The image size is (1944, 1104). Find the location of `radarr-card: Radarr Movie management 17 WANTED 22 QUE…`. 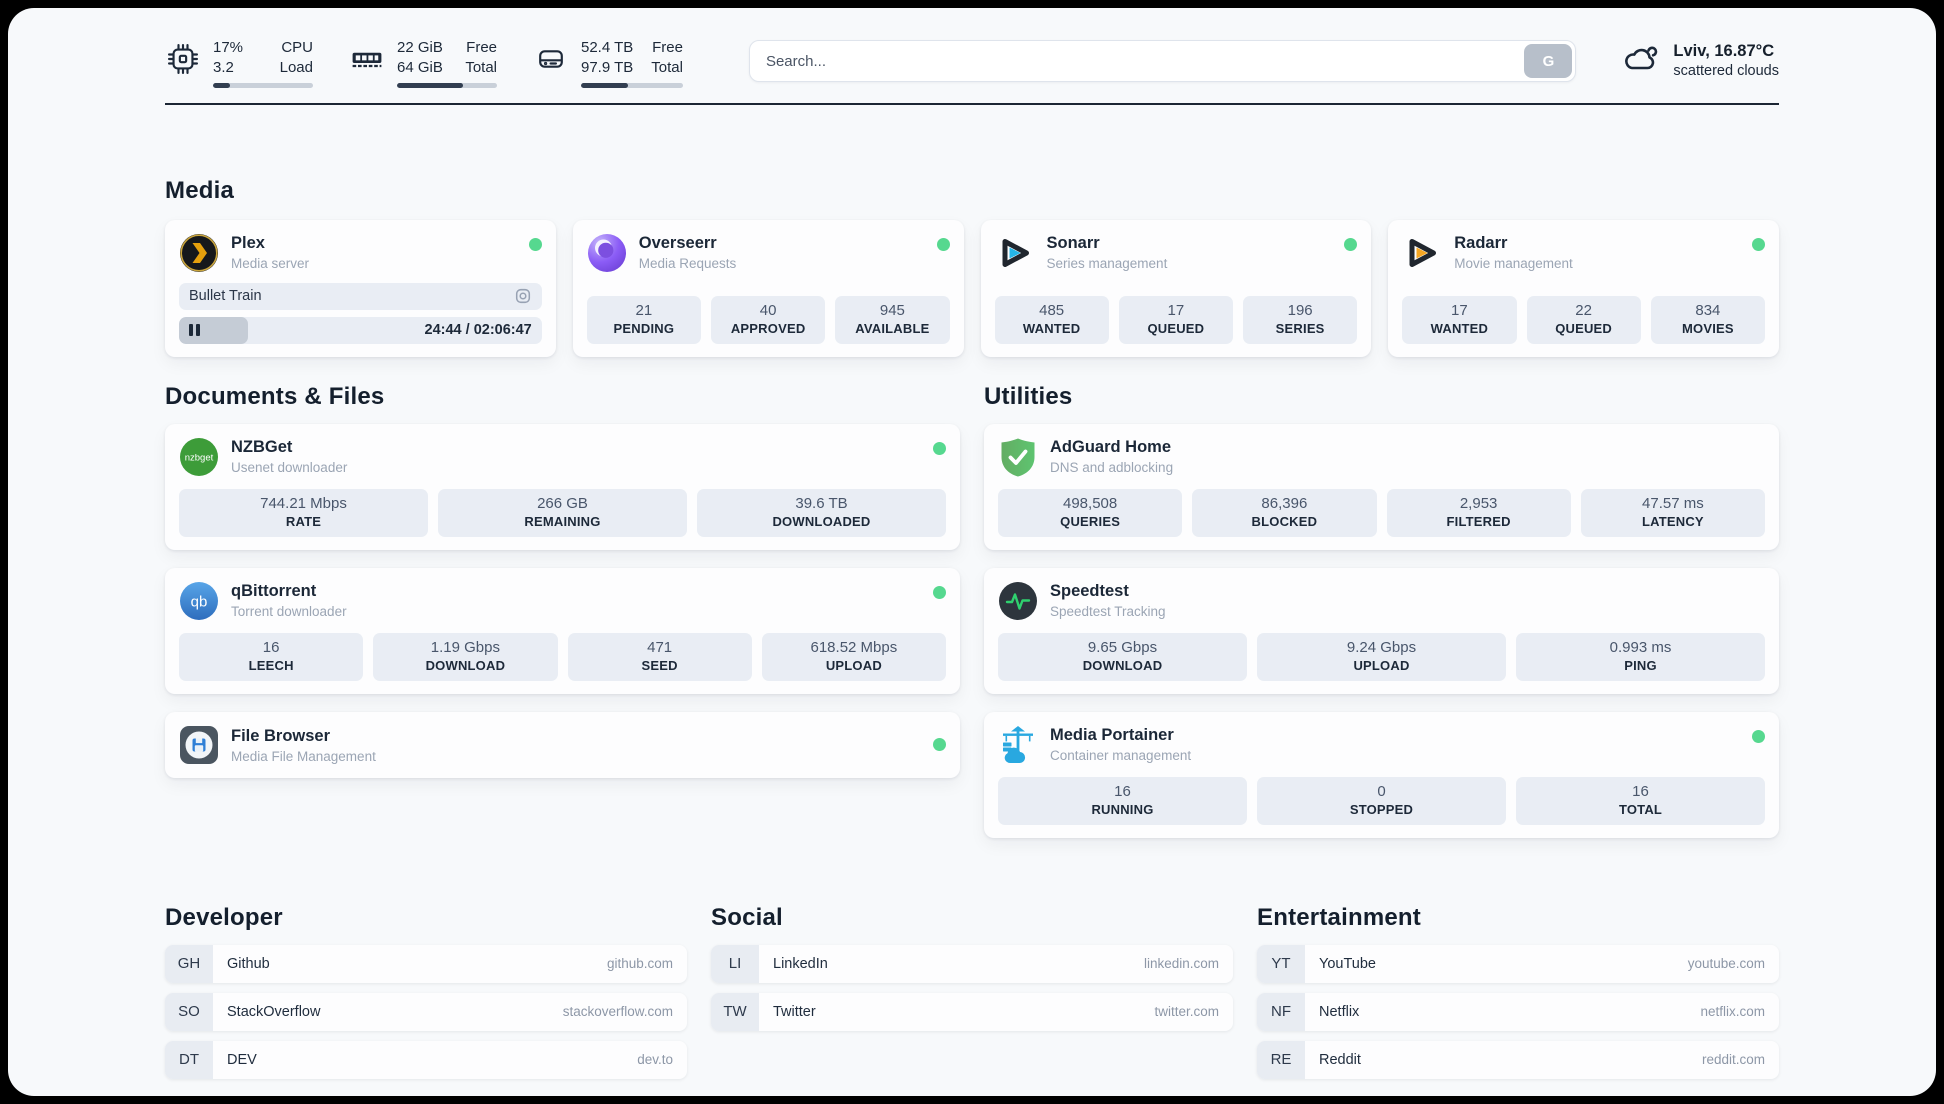

radarr-card: Radarr Movie management 17 WANTED 22 QUE… is located at coordinates (1583, 288).